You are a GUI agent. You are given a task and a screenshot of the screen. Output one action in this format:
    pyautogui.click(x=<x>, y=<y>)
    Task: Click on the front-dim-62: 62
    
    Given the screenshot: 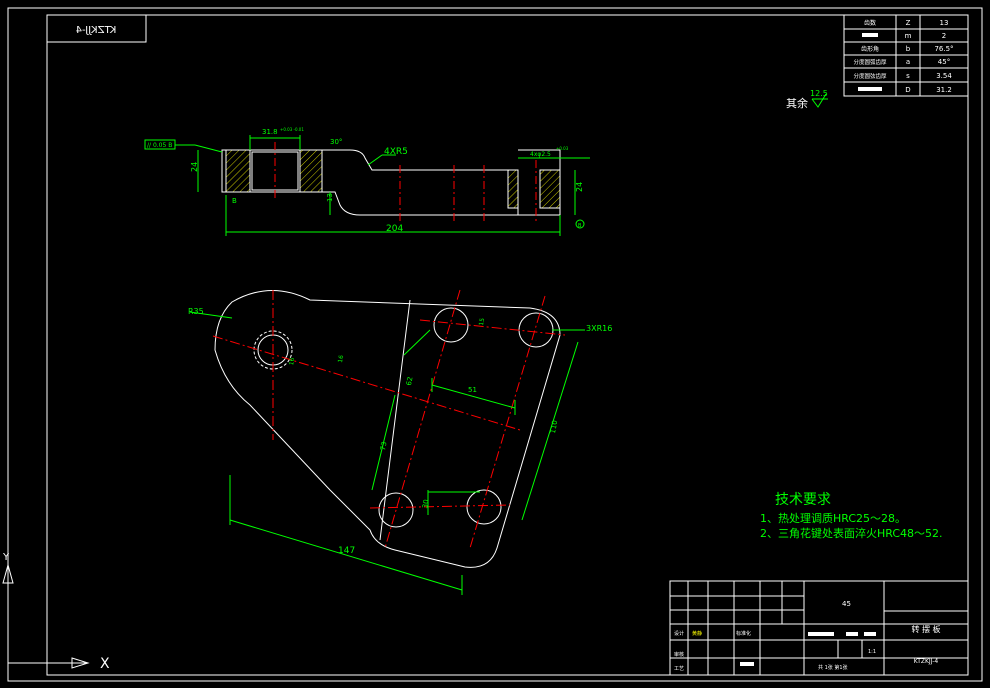 What is the action you would take?
    pyautogui.click(x=409, y=381)
    